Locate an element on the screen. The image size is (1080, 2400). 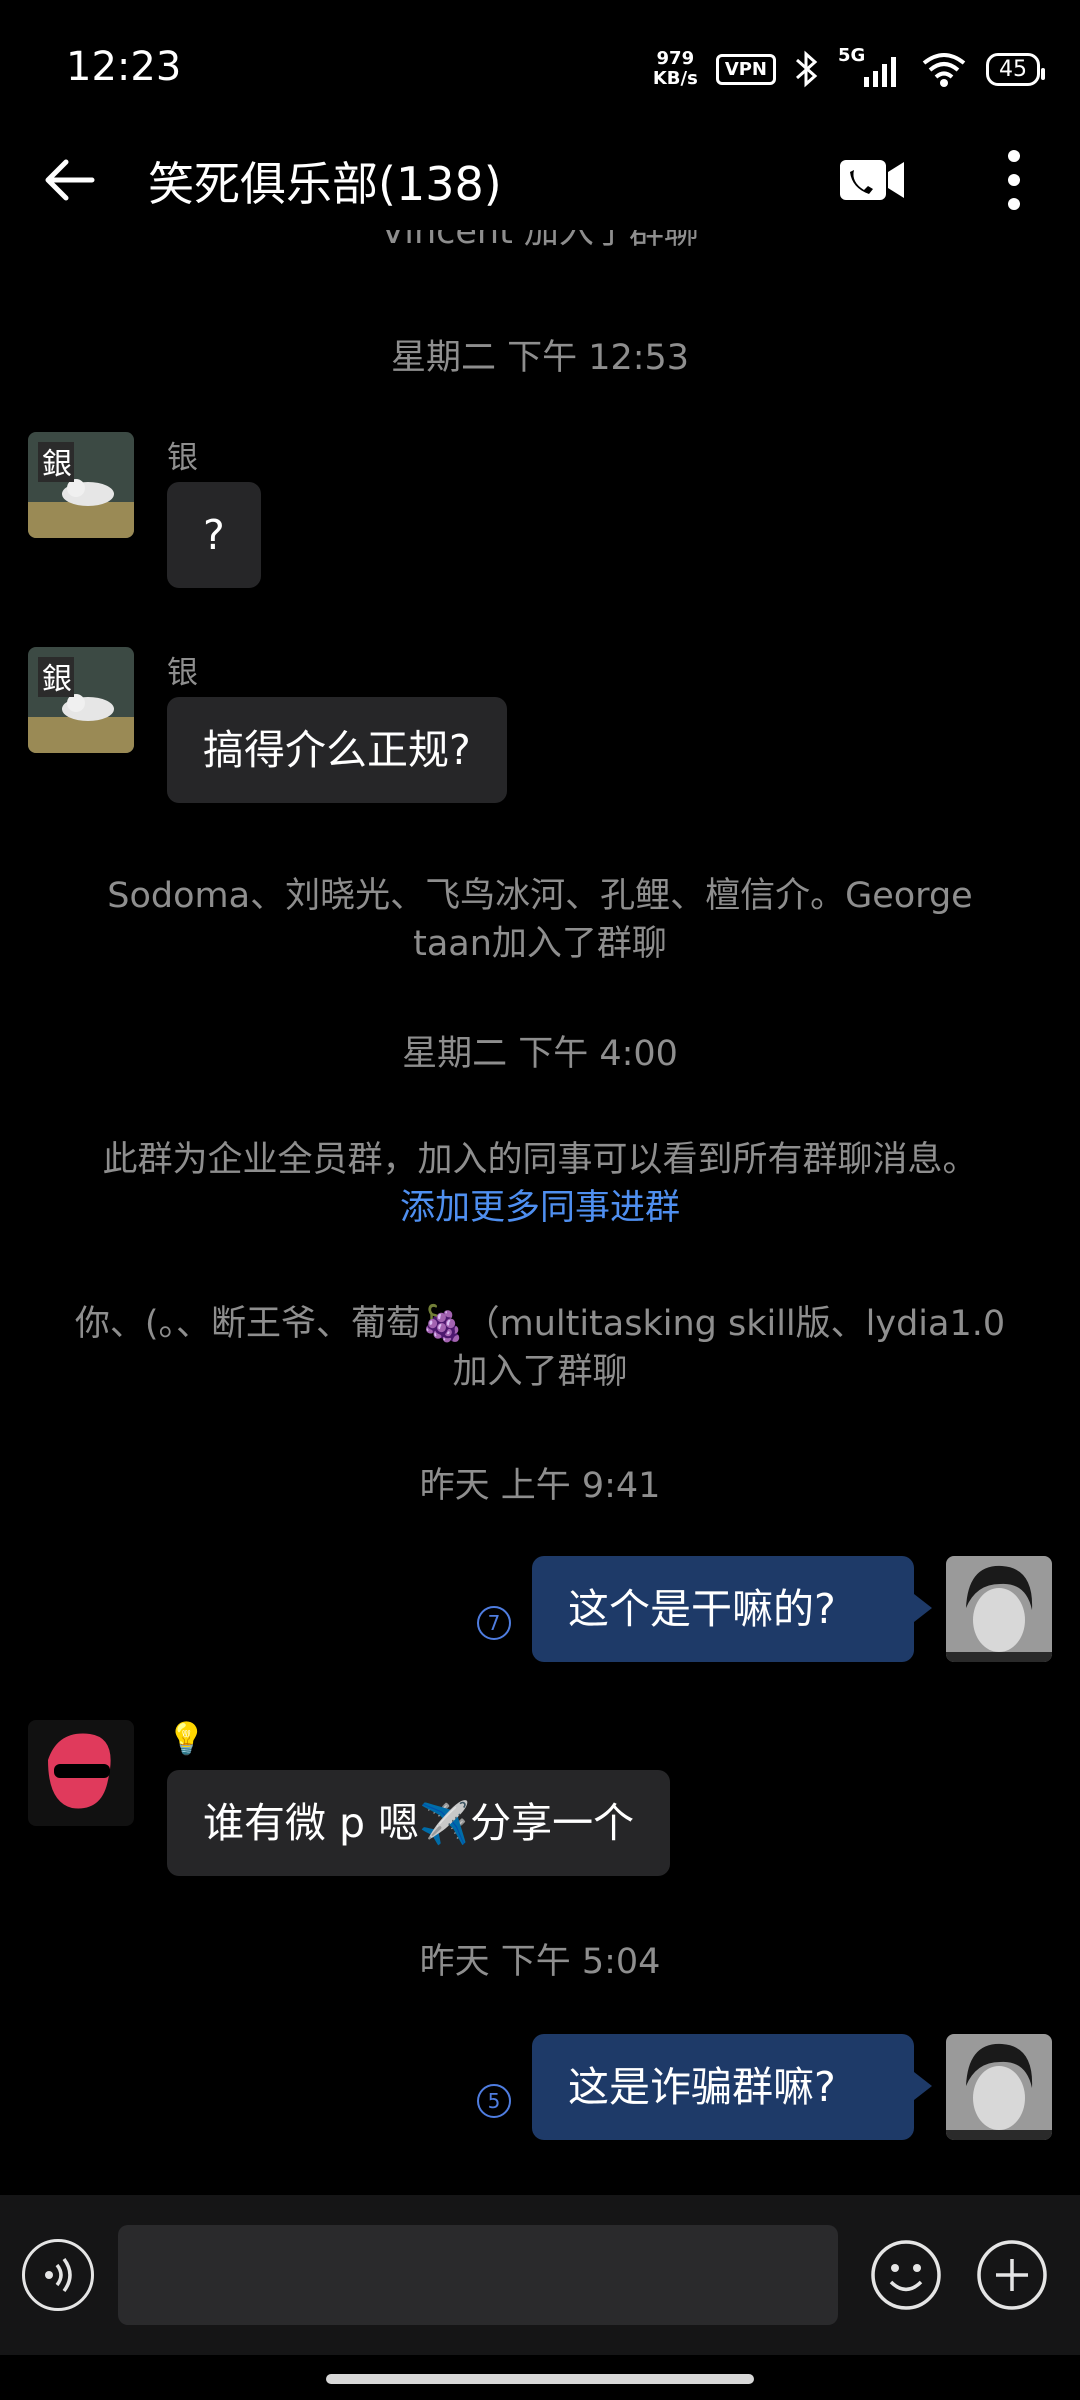
status-bar: 12:23 979 KB/s VPN 5G 45 is located at coordinates (540, 70).